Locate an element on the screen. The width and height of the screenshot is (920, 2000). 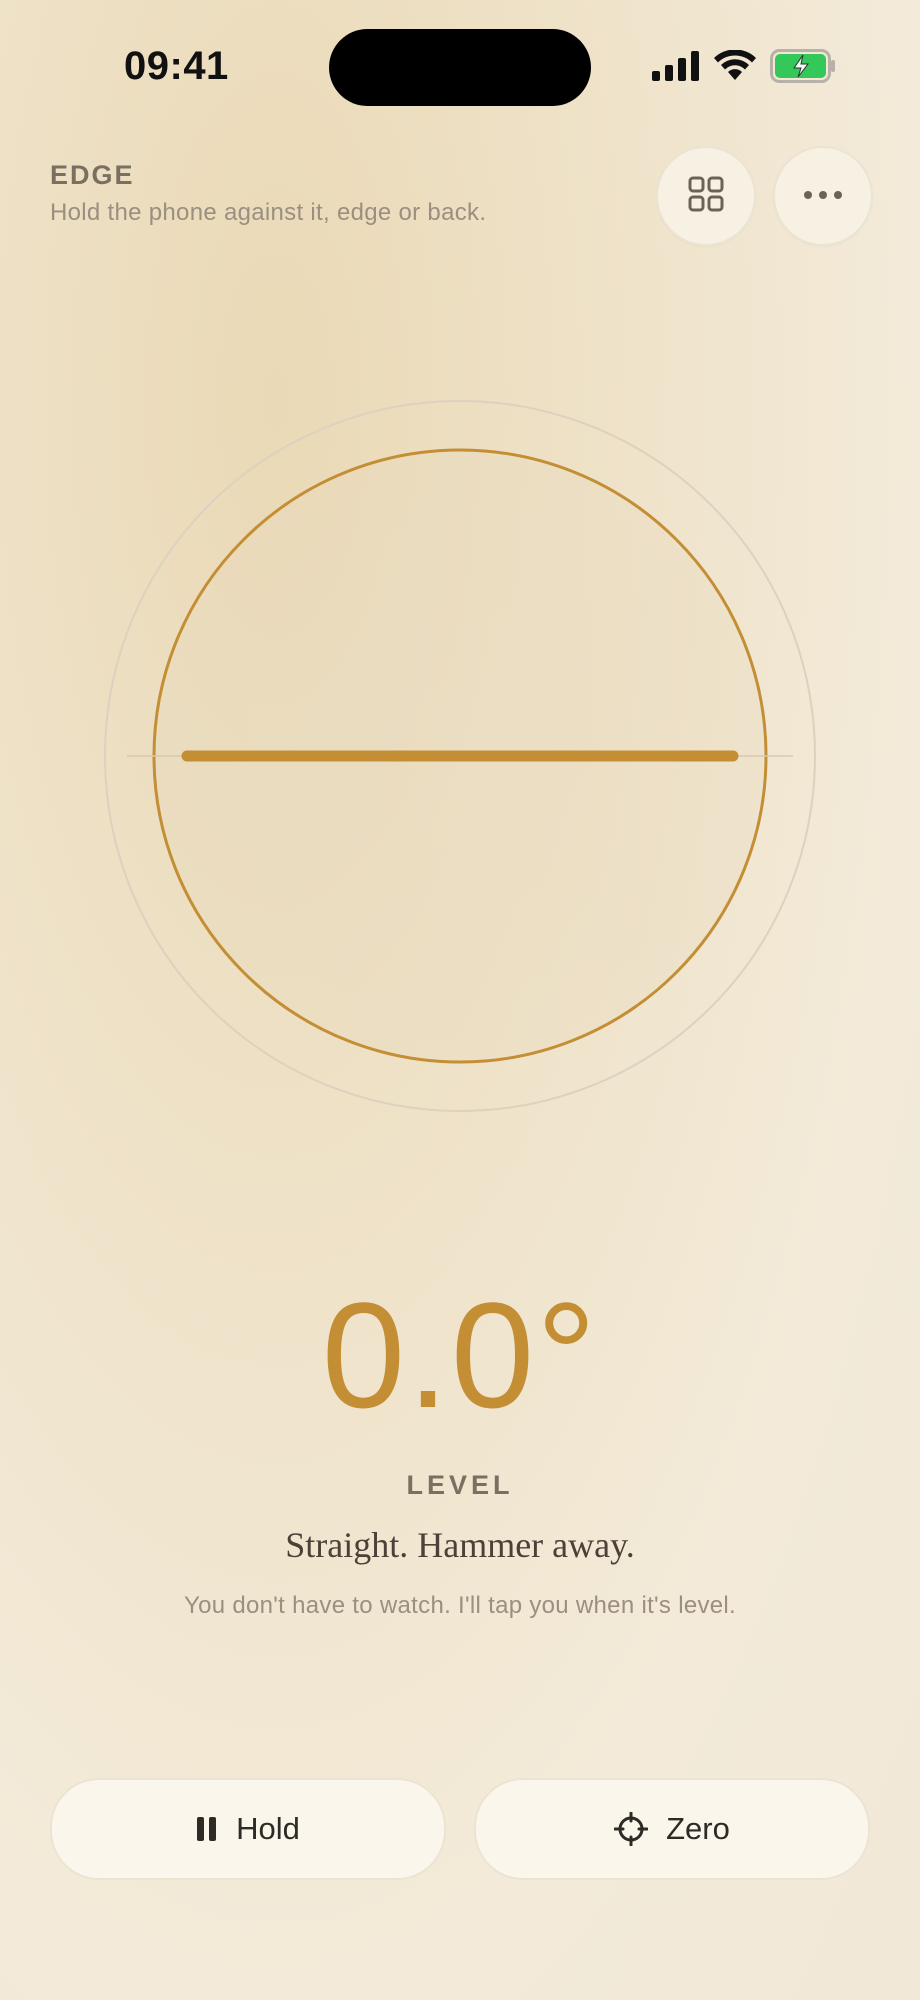
hold-label: Hold is located at coordinates (268, 1828).